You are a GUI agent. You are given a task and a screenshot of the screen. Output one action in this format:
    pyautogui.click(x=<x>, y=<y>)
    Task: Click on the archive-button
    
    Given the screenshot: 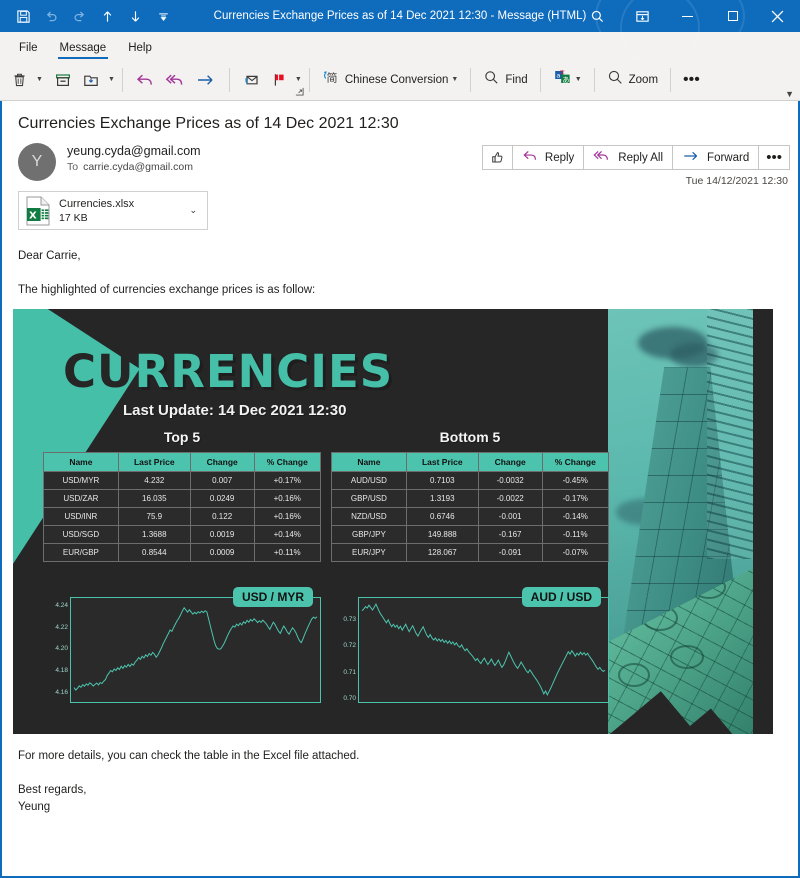 What is the action you would take?
    pyautogui.click(x=63, y=80)
    